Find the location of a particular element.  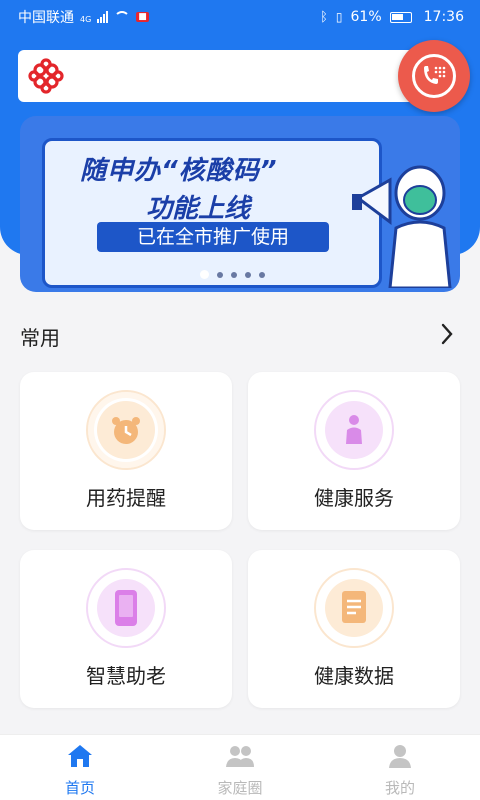

app-notification-icon: ■ is located at coordinates (142, 17).